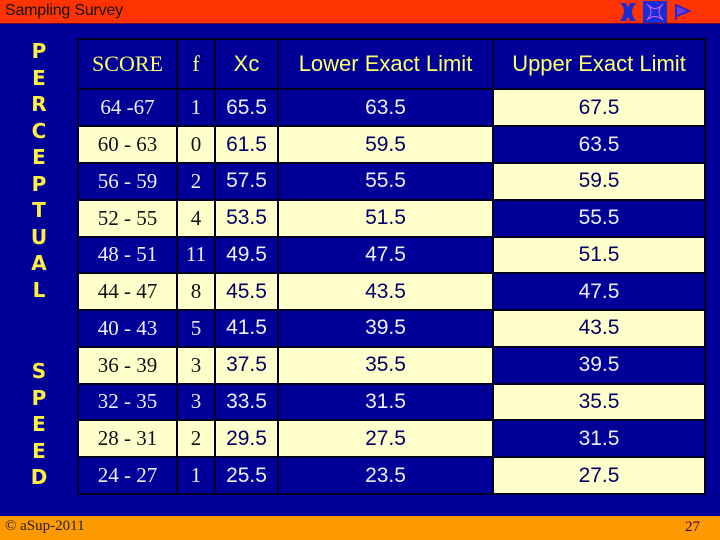 The width and height of the screenshot is (720, 540). Describe the element at coordinates (39, 236) in the screenshot. I see `side-letter: U` at that location.